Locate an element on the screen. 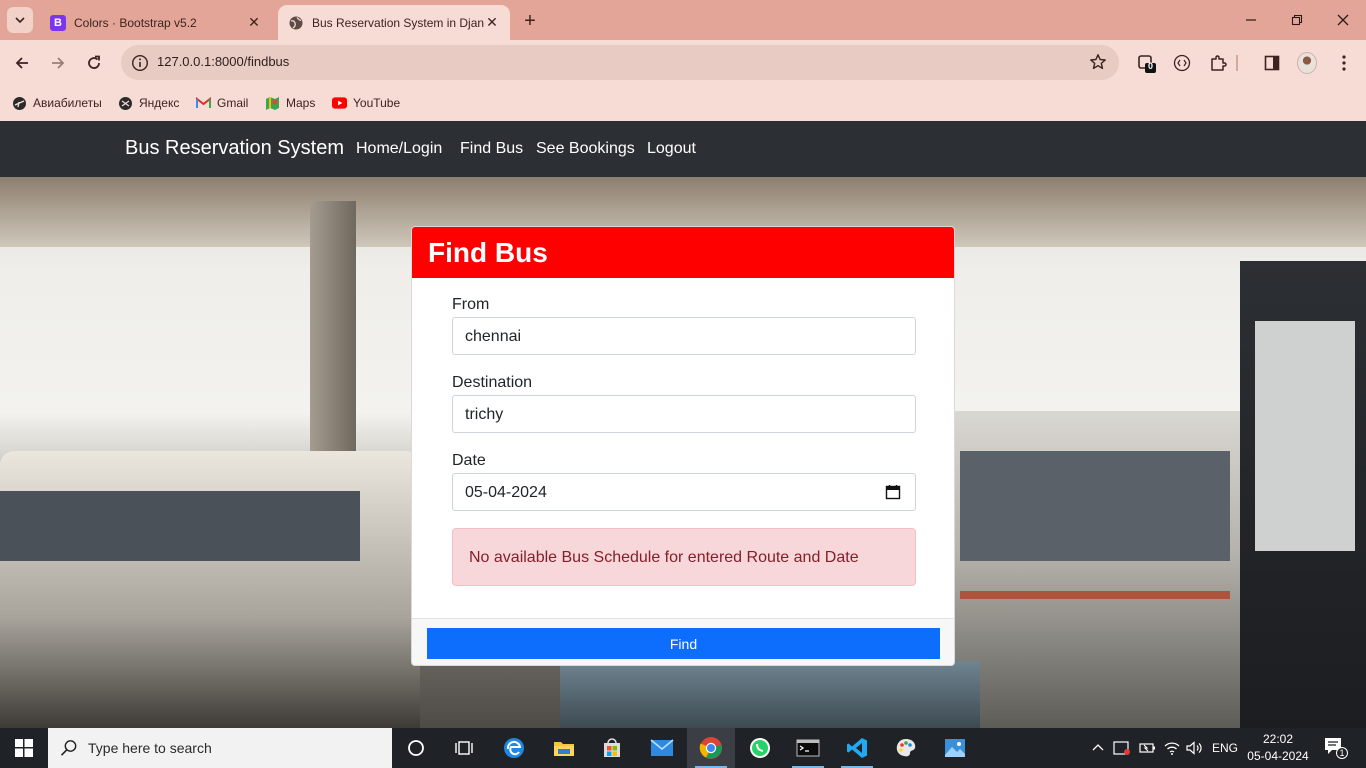  notifications-button: 1 is located at coordinates (1336, 748).